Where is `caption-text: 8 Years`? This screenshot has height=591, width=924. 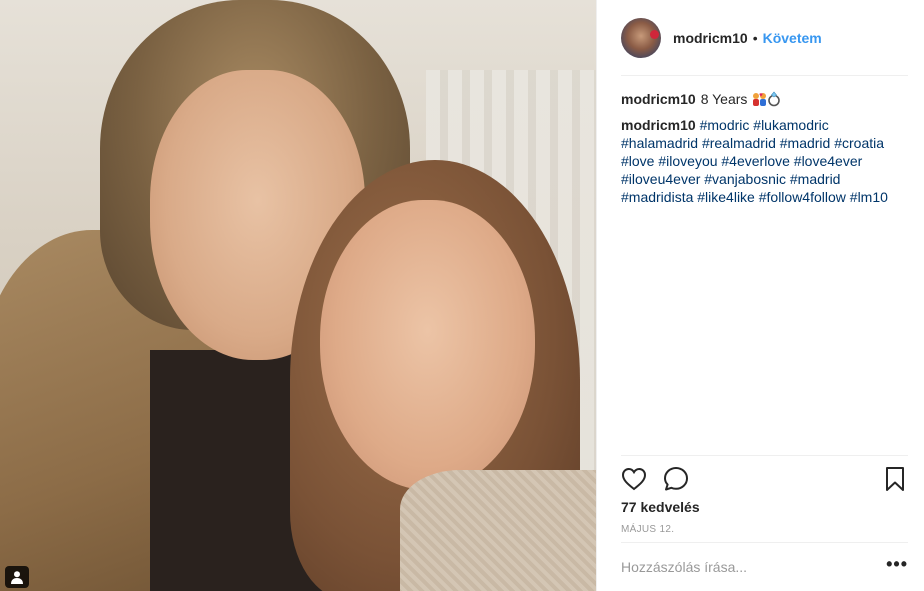
caption-text: 8 Years is located at coordinates (724, 99).